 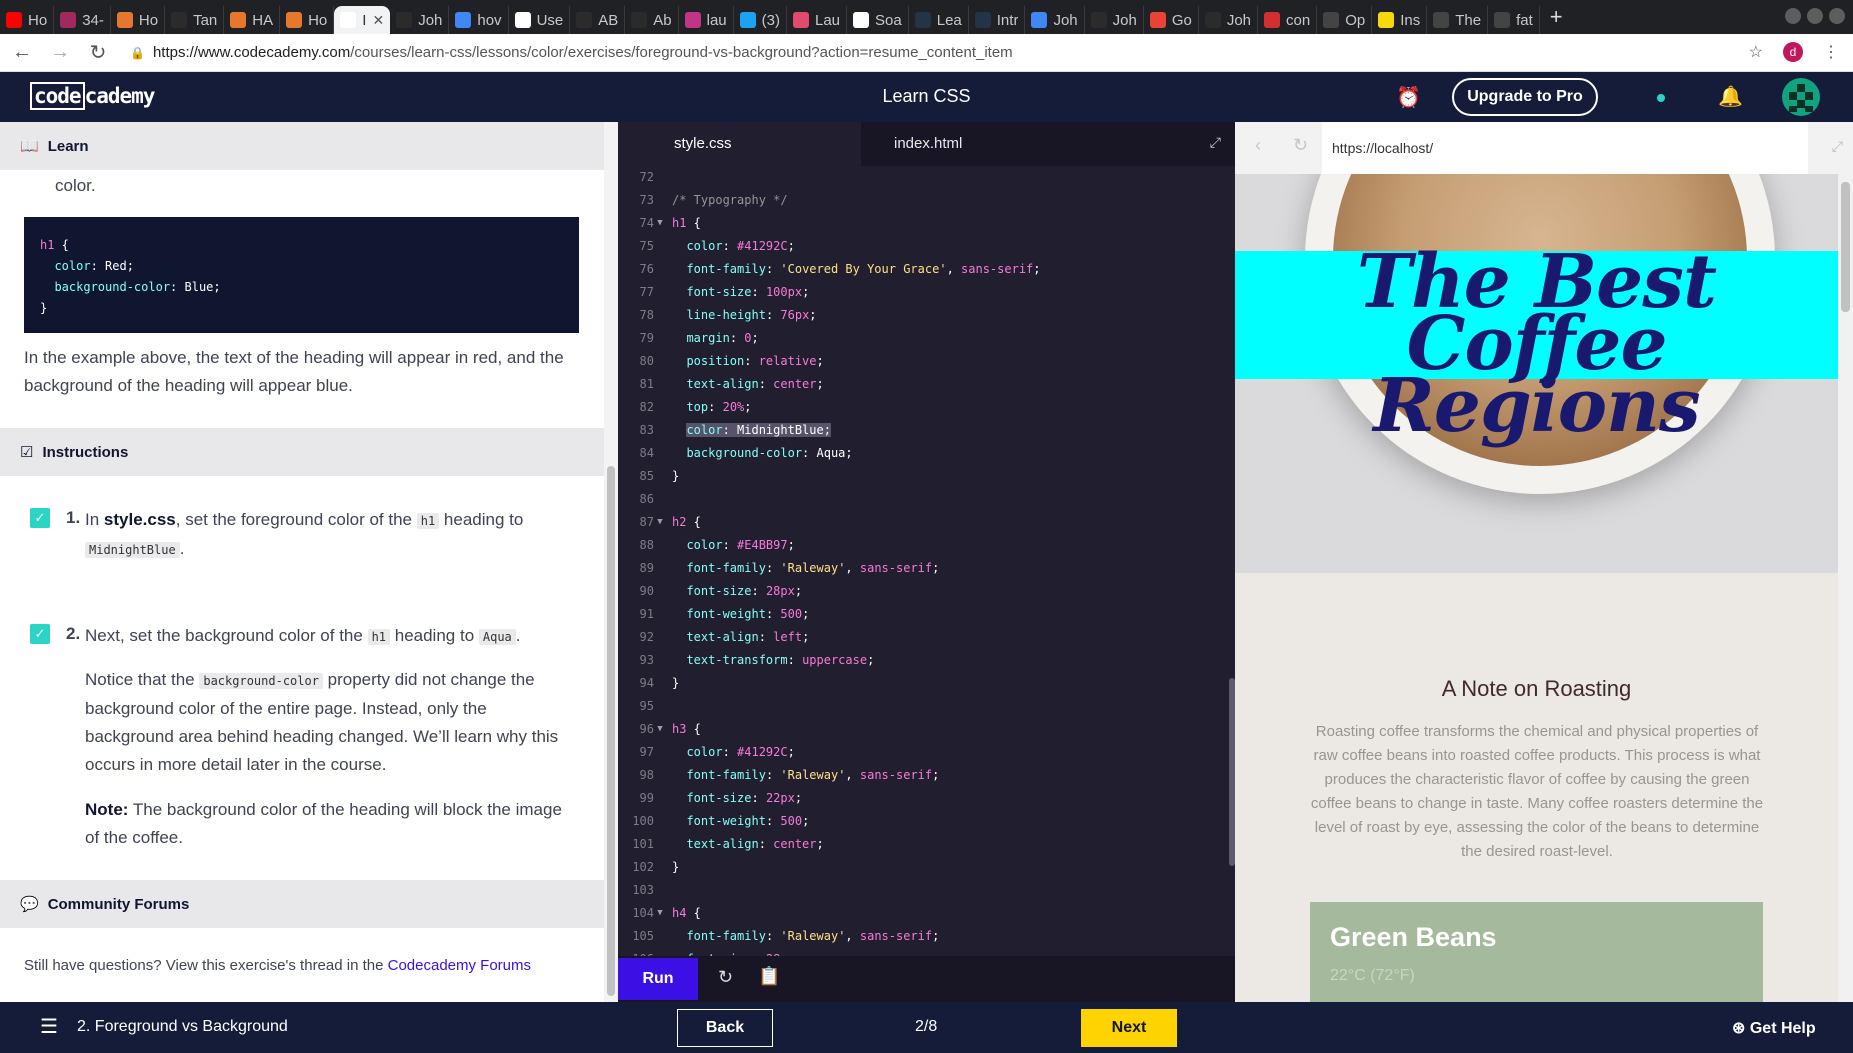 I want to click on user-avatar, so click(x=1801, y=97).